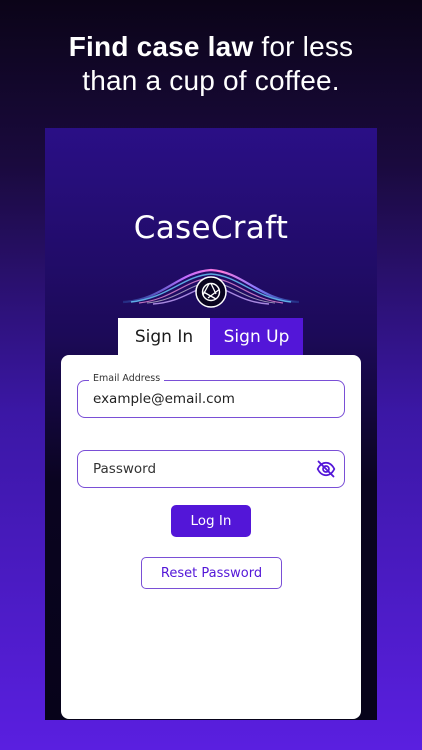  Describe the element at coordinates (211, 573) in the screenshot. I see `reset-password-button: Reset Password` at that location.